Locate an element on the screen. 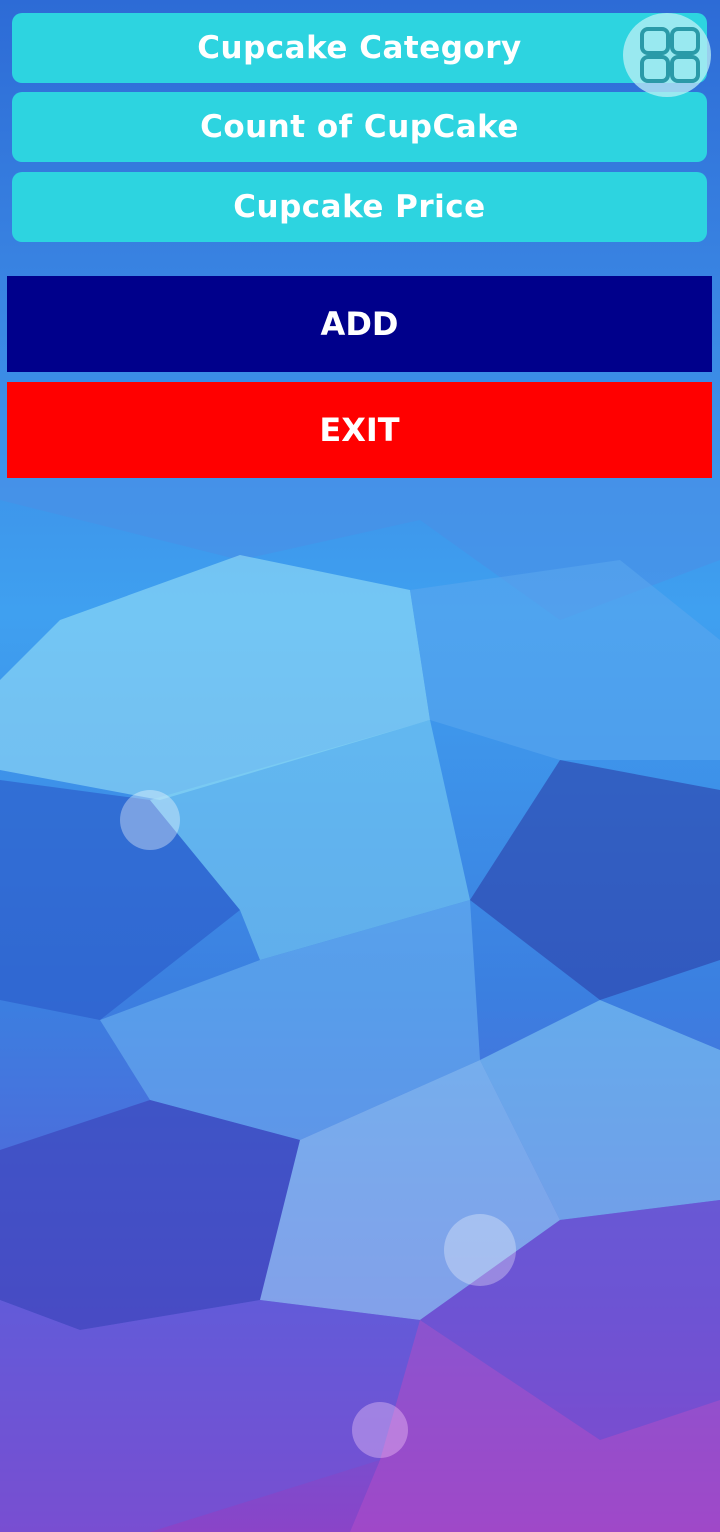  cupcake-price-input: Cupcake Price is located at coordinates (359, 207).